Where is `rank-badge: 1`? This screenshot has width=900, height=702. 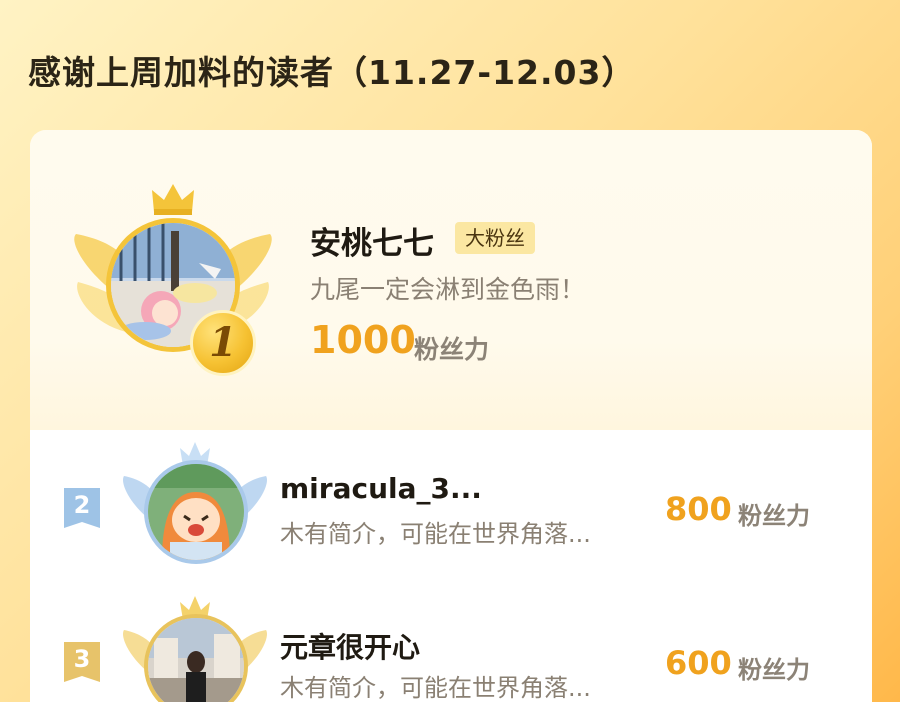
rank-badge: 1 is located at coordinates (223, 343).